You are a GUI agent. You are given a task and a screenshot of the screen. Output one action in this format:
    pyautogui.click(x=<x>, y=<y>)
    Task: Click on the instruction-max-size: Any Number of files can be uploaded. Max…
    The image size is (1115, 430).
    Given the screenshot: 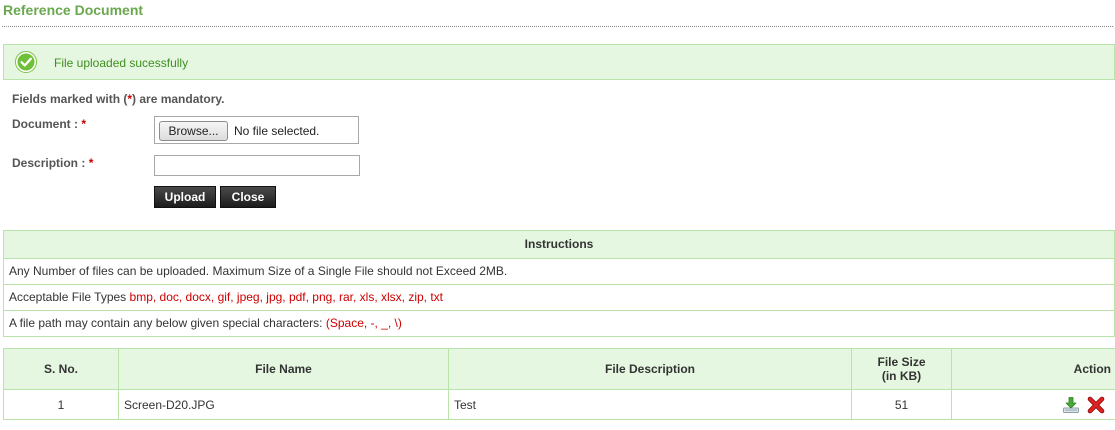 What is the action you would take?
    pyautogui.click(x=559, y=272)
    